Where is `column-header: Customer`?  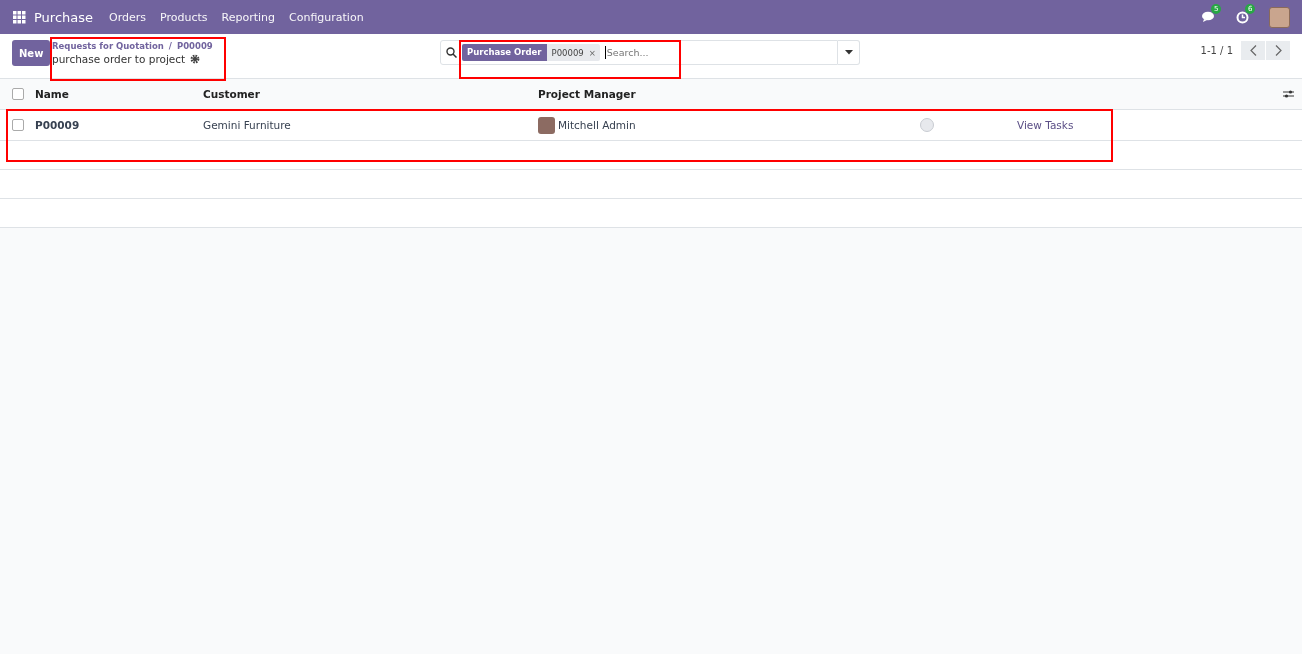
column-header: Customer is located at coordinates (370, 94).